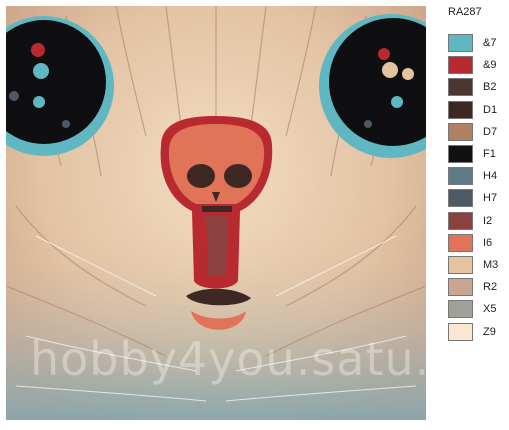 This screenshot has width=509, height=430. What do you see at coordinates (489, 331) in the screenshot?
I see `color-label: Z9` at bounding box center [489, 331].